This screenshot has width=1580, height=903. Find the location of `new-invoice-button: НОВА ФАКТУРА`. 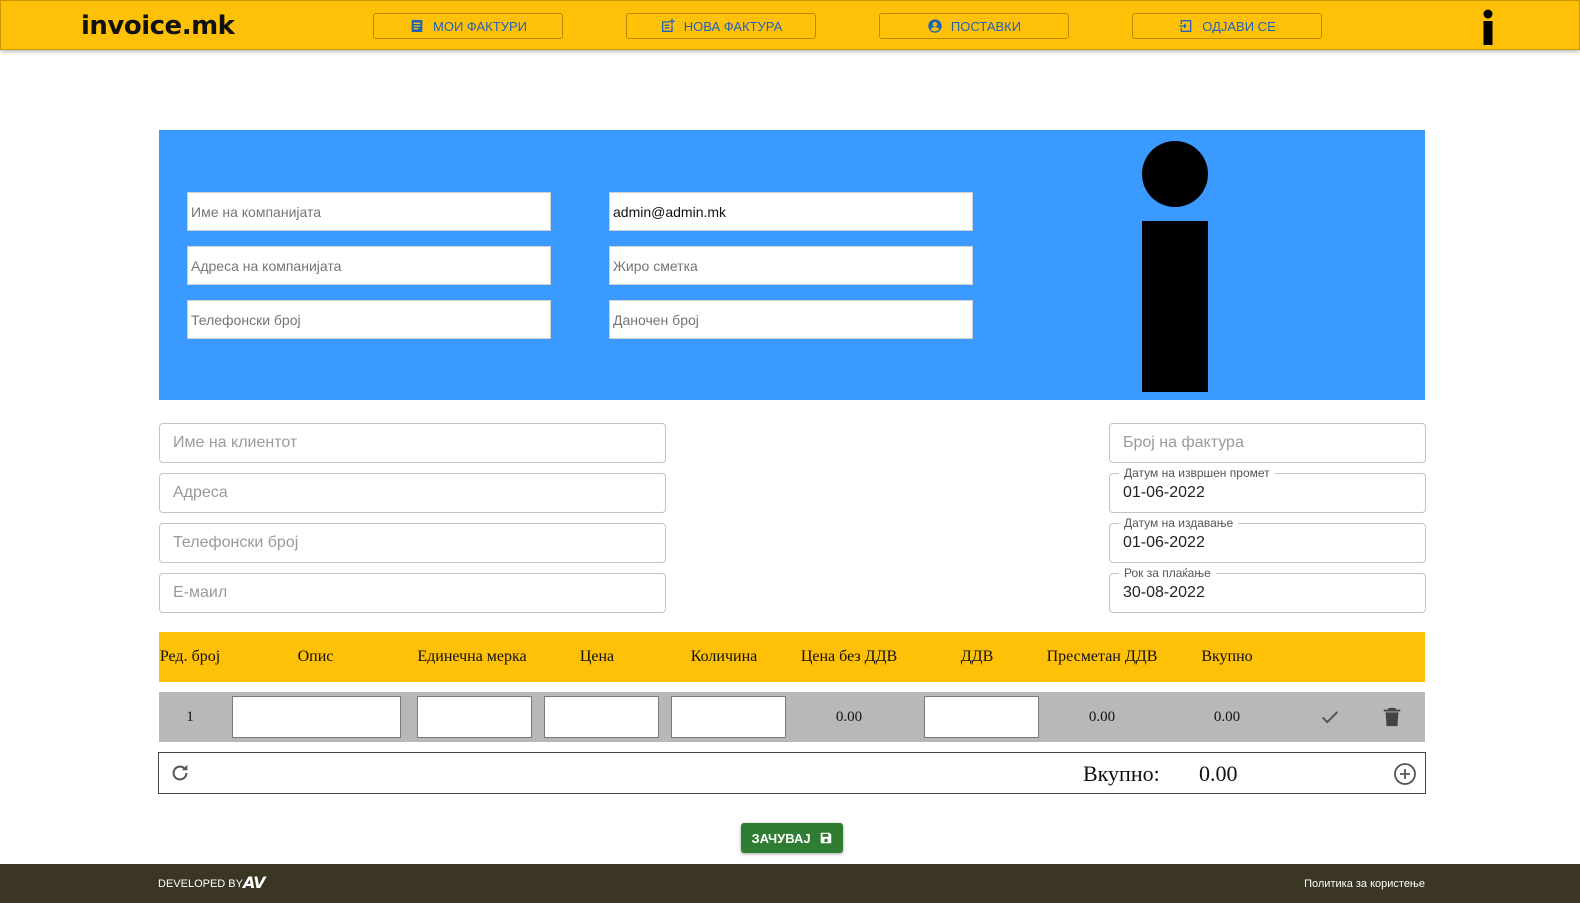

new-invoice-button: НОВА ФАКТУРА is located at coordinates (721, 26).